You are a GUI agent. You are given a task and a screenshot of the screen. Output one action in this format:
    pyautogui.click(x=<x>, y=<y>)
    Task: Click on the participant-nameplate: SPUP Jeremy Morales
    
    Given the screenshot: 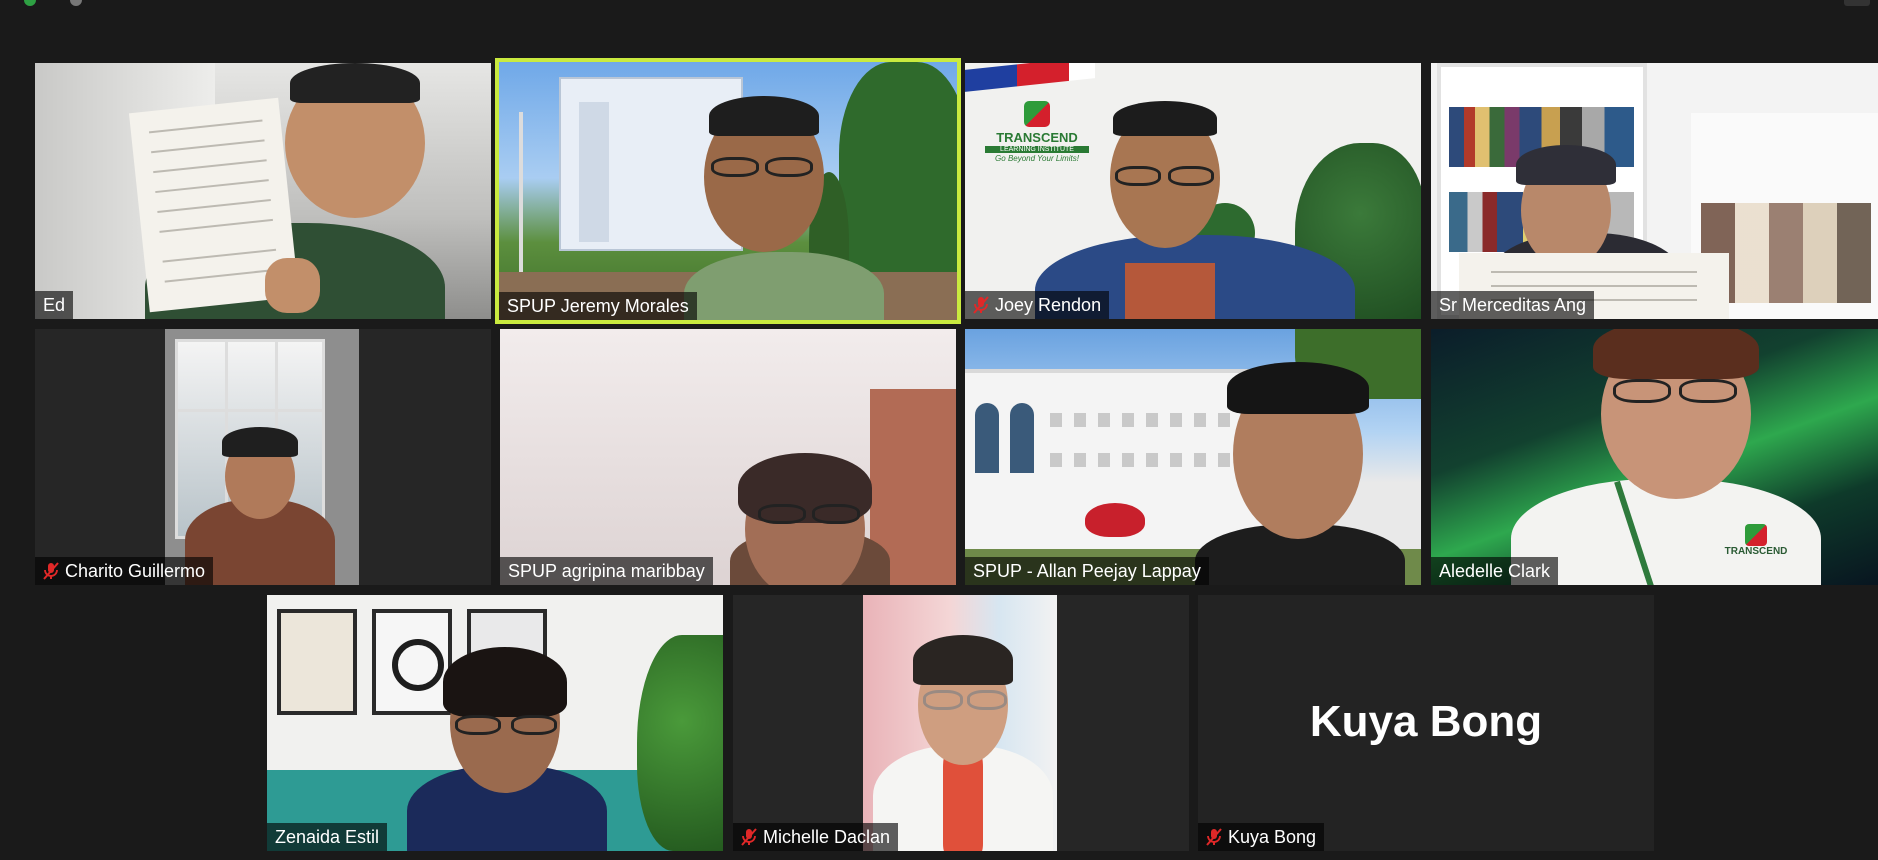 What is the action you would take?
    pyautogui.click(x=598, y=306)
    